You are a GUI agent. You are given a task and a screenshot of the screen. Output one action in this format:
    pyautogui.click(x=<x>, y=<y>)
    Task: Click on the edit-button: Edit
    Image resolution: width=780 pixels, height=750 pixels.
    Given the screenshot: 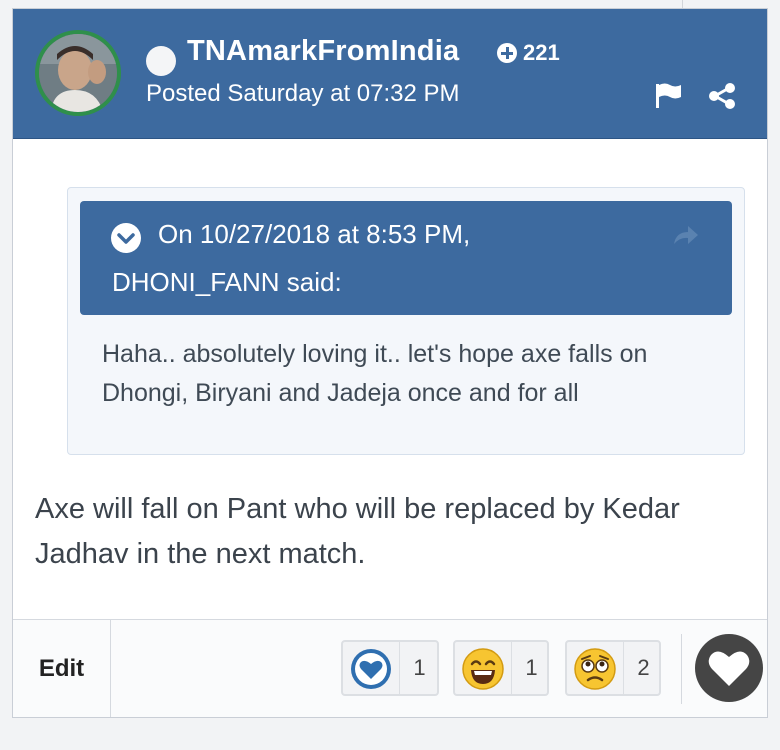 What is the action you would take?
    pyautogui.click(x=62, y=668)
    